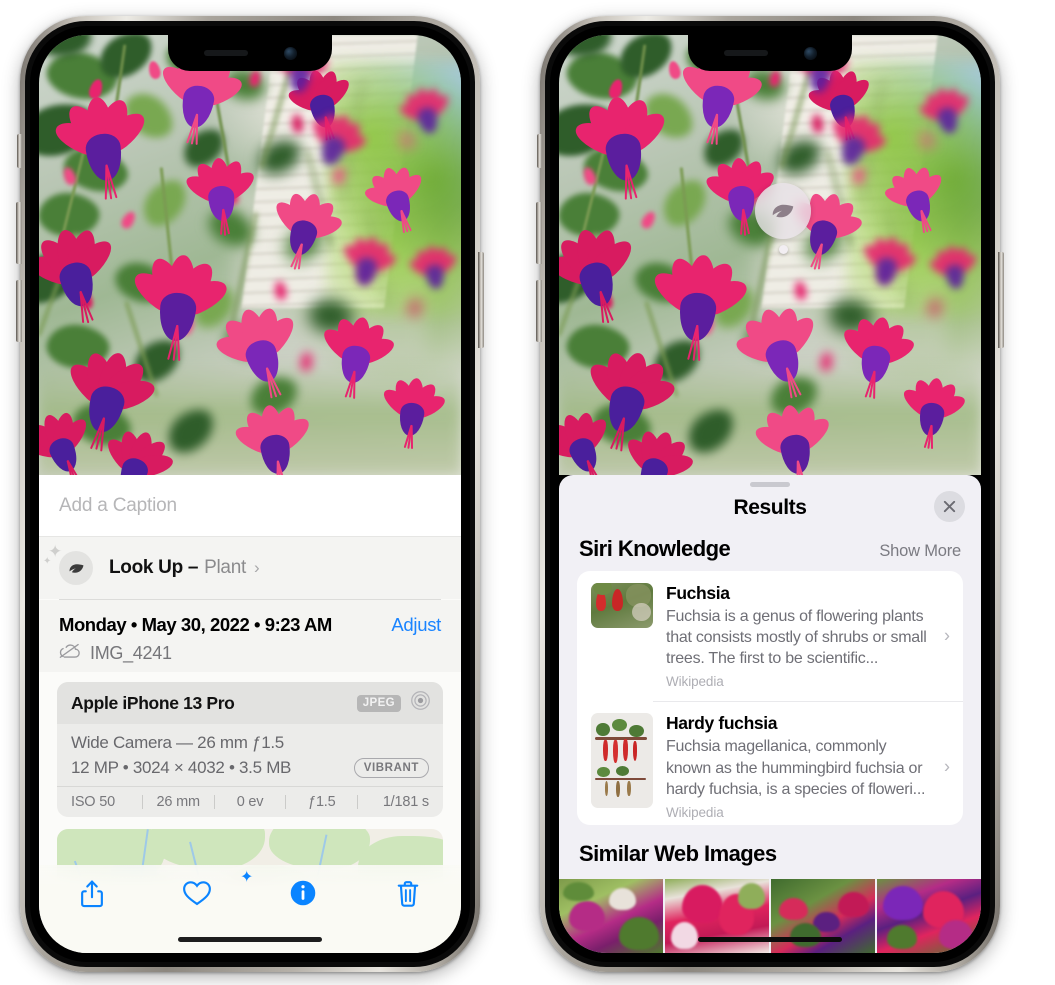 The height and width of the screenshot is (985, 1055). What do you see at coordinates (250, 568) in the screenshot?
I see `look-up-row: ✦ ✦ Look Up – Plant ›` at bounding box center [250, 568].